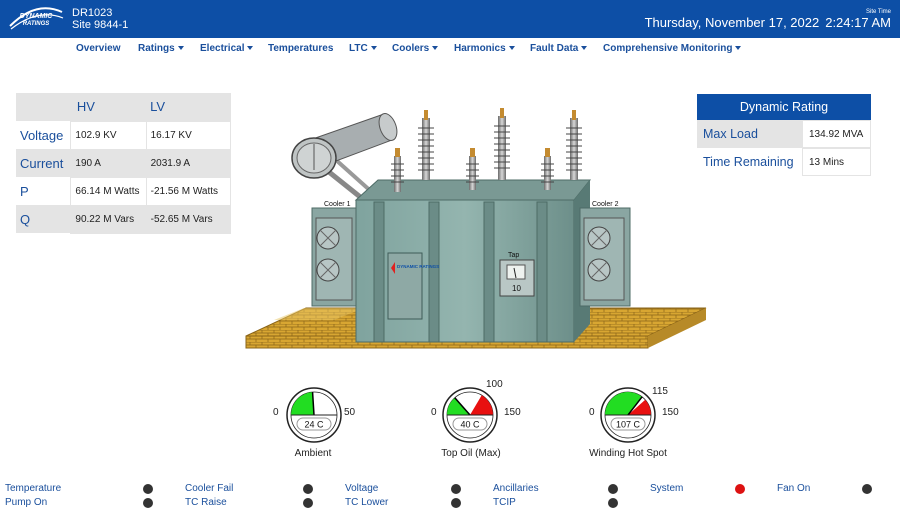 This screenshot has width=900, height=511. What do you see at coordinates (188, 107) in the screenshot?
I see `col-lv-header: LV` at bounding box center [188, 107].